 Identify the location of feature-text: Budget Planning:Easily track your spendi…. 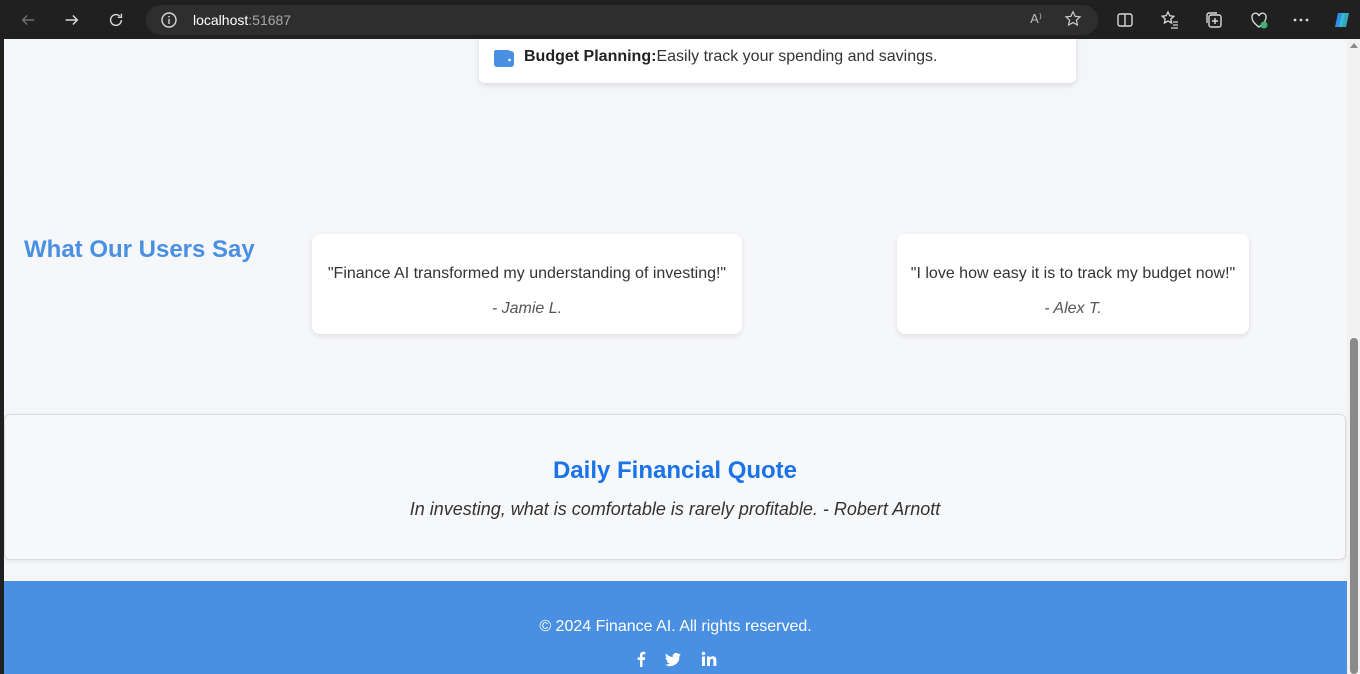
(730, 57).